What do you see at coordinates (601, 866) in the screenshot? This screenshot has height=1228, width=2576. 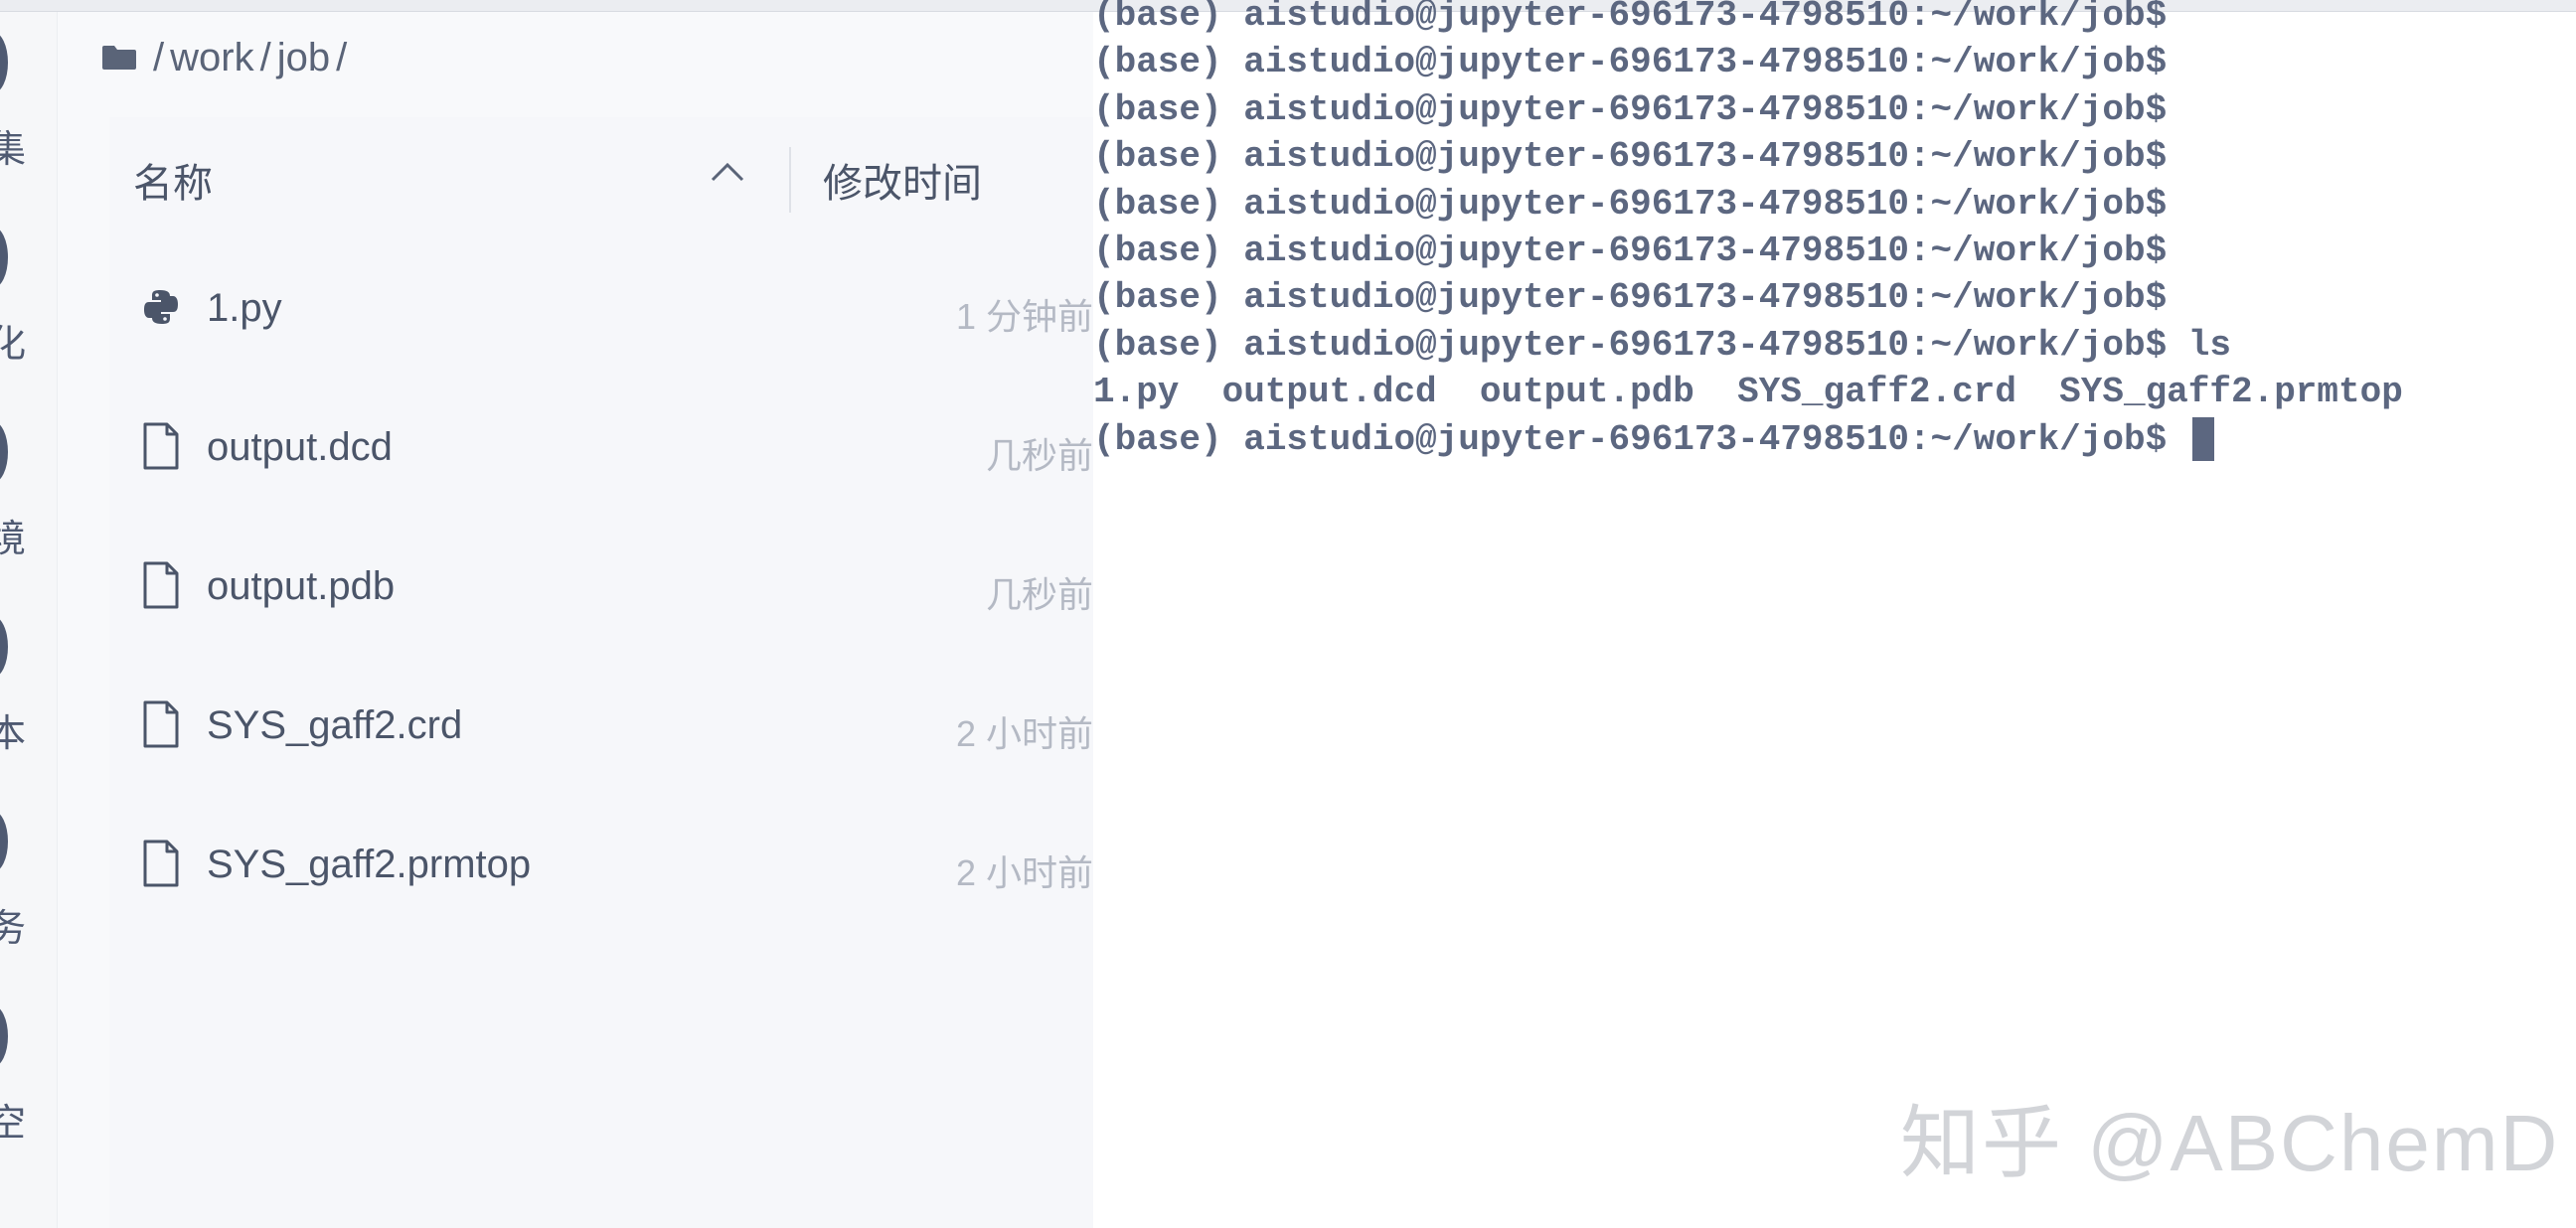 I see `file-row: SYS_gaff2.prmtop 2 小时前` at bounding box center [601, 866].